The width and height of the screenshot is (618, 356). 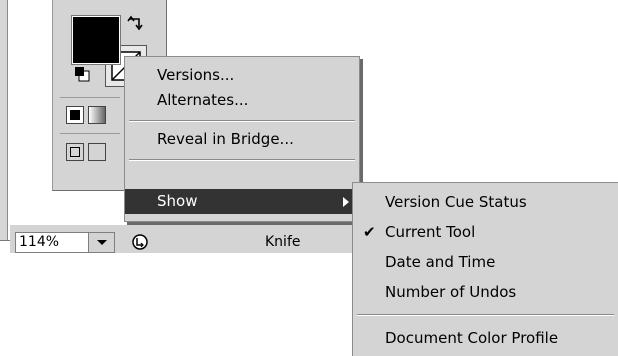 I want to click on color-mode-icon, so click(x=75, y=115).